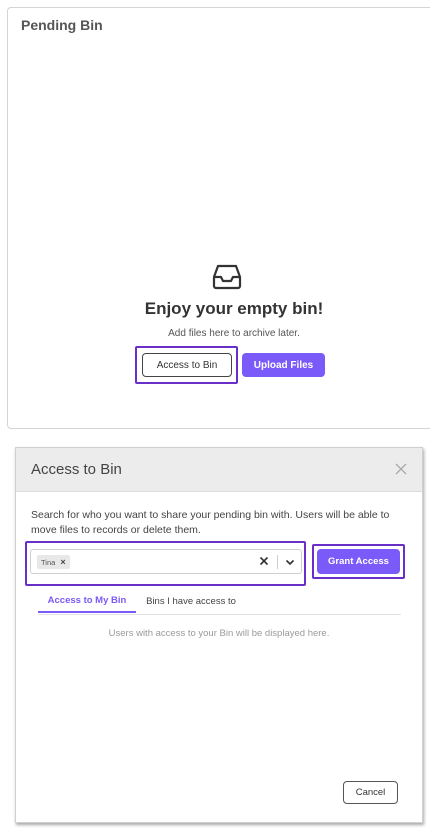 Image resolution: width=430 pixels, height=828 pixels. Describe the element at coordinates (62, 562) in the screenshot. I see `close-icon: ×` at that location.